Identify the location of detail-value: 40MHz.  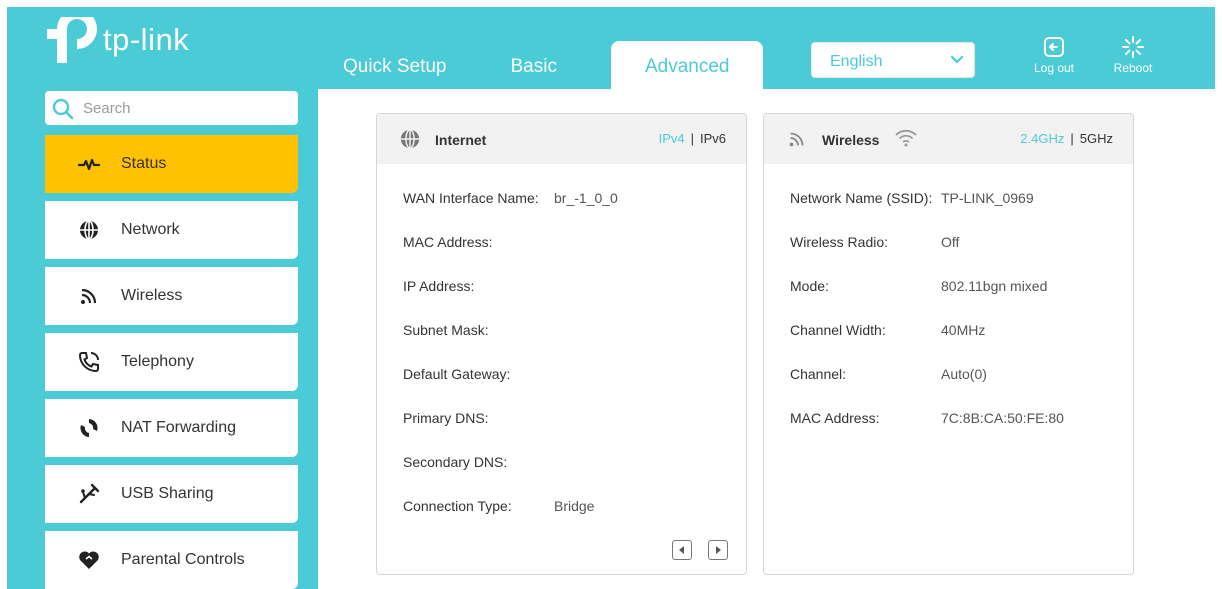
(963, 330).